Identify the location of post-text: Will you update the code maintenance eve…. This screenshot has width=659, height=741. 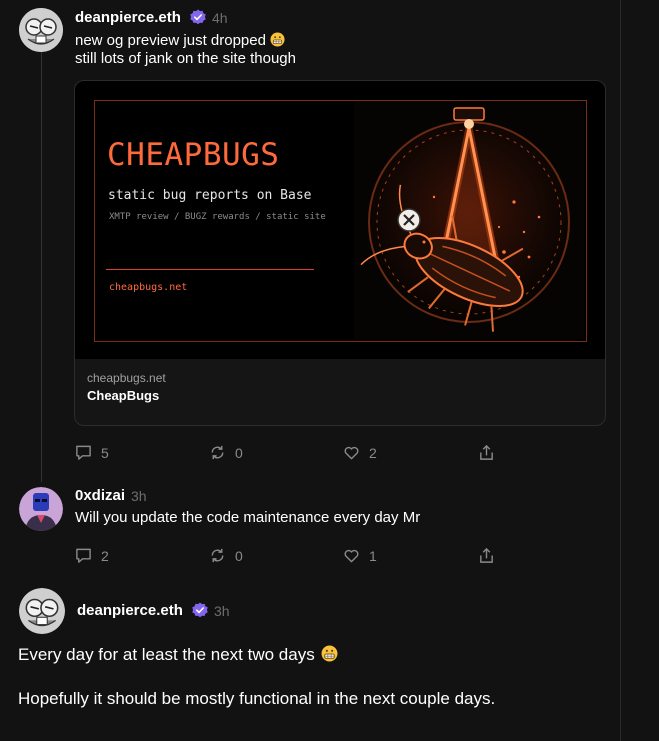
(248, 517).